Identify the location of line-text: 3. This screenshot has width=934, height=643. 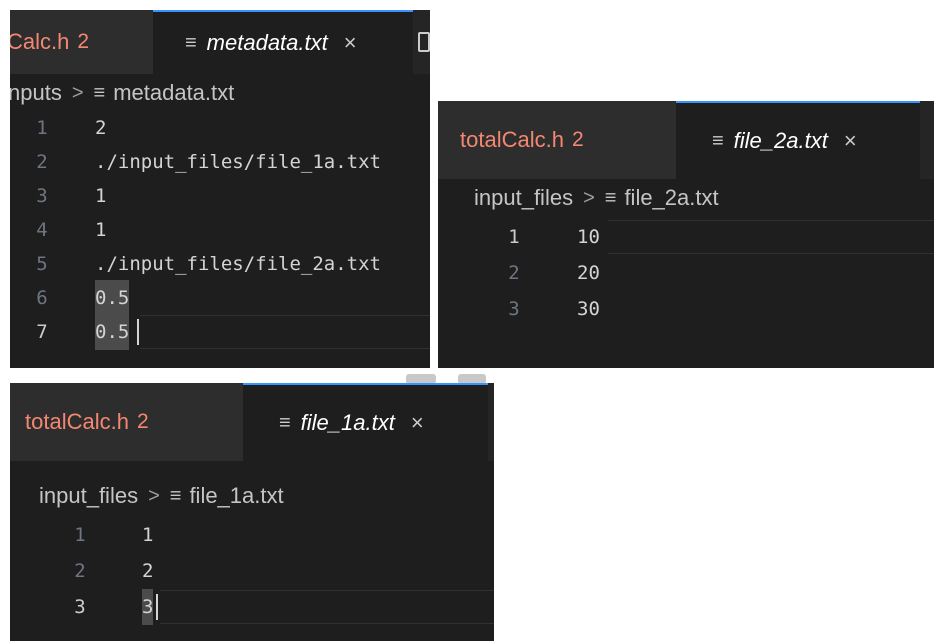
(148, 607).